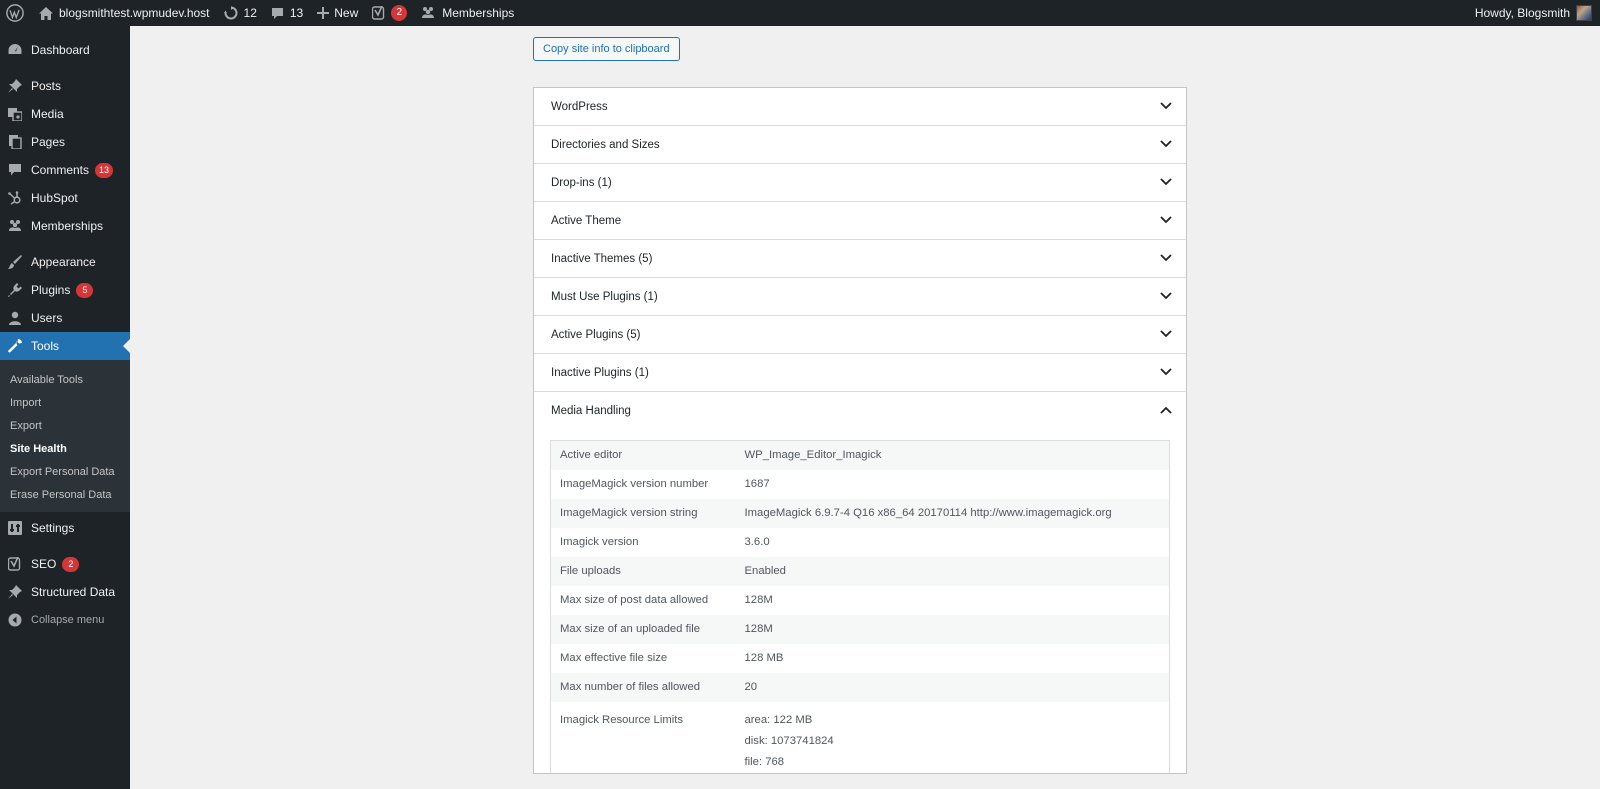 The height and width of the screenshot is (789, 1600). What do you see at coordinates (71, 564) in the screenshot?
I see `seo-badge: 2` at bounding box center [71, 564].